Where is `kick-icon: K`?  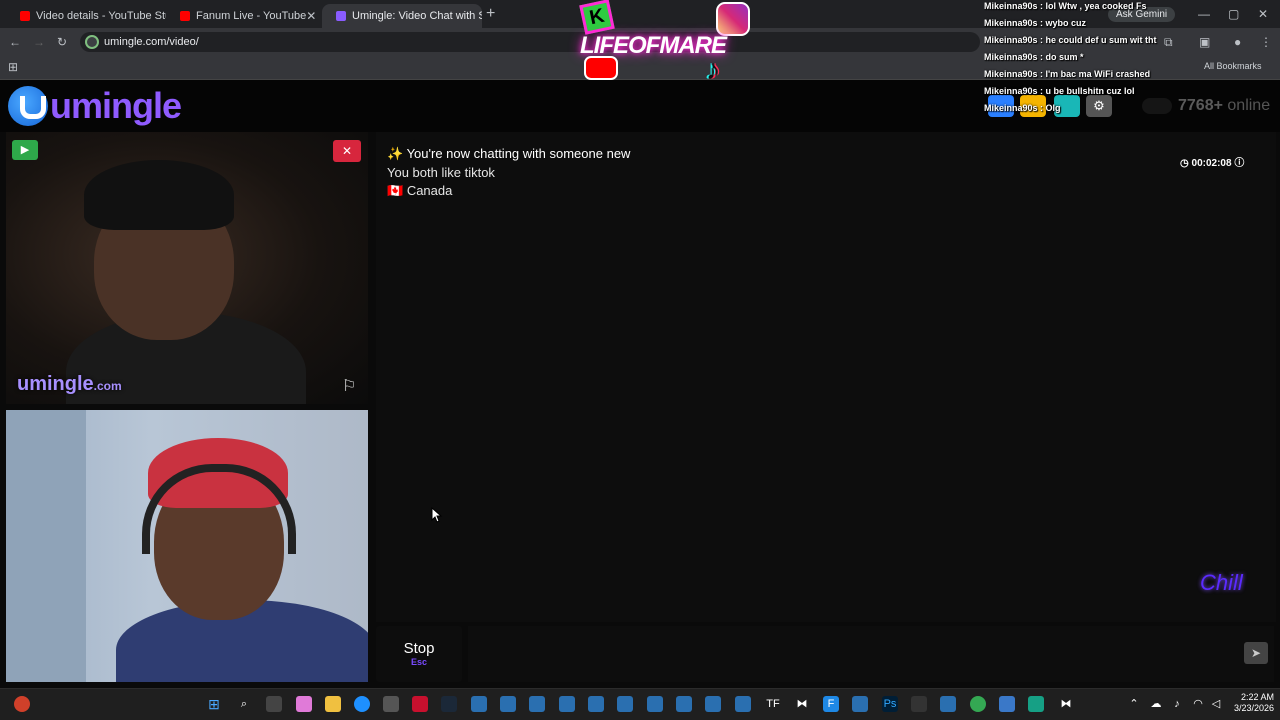
kick-icon: K is located at coordinates (597, 17).